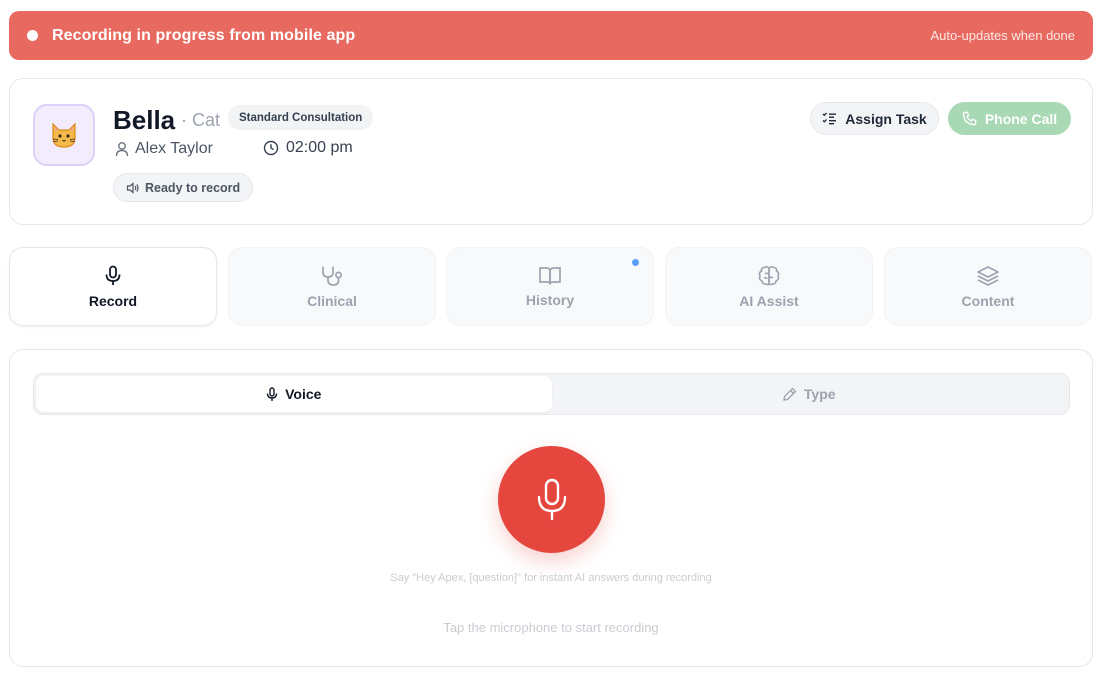 The height and width of the screenshot is (693, 1100). I want to click on book-icon, so click(550, 275).